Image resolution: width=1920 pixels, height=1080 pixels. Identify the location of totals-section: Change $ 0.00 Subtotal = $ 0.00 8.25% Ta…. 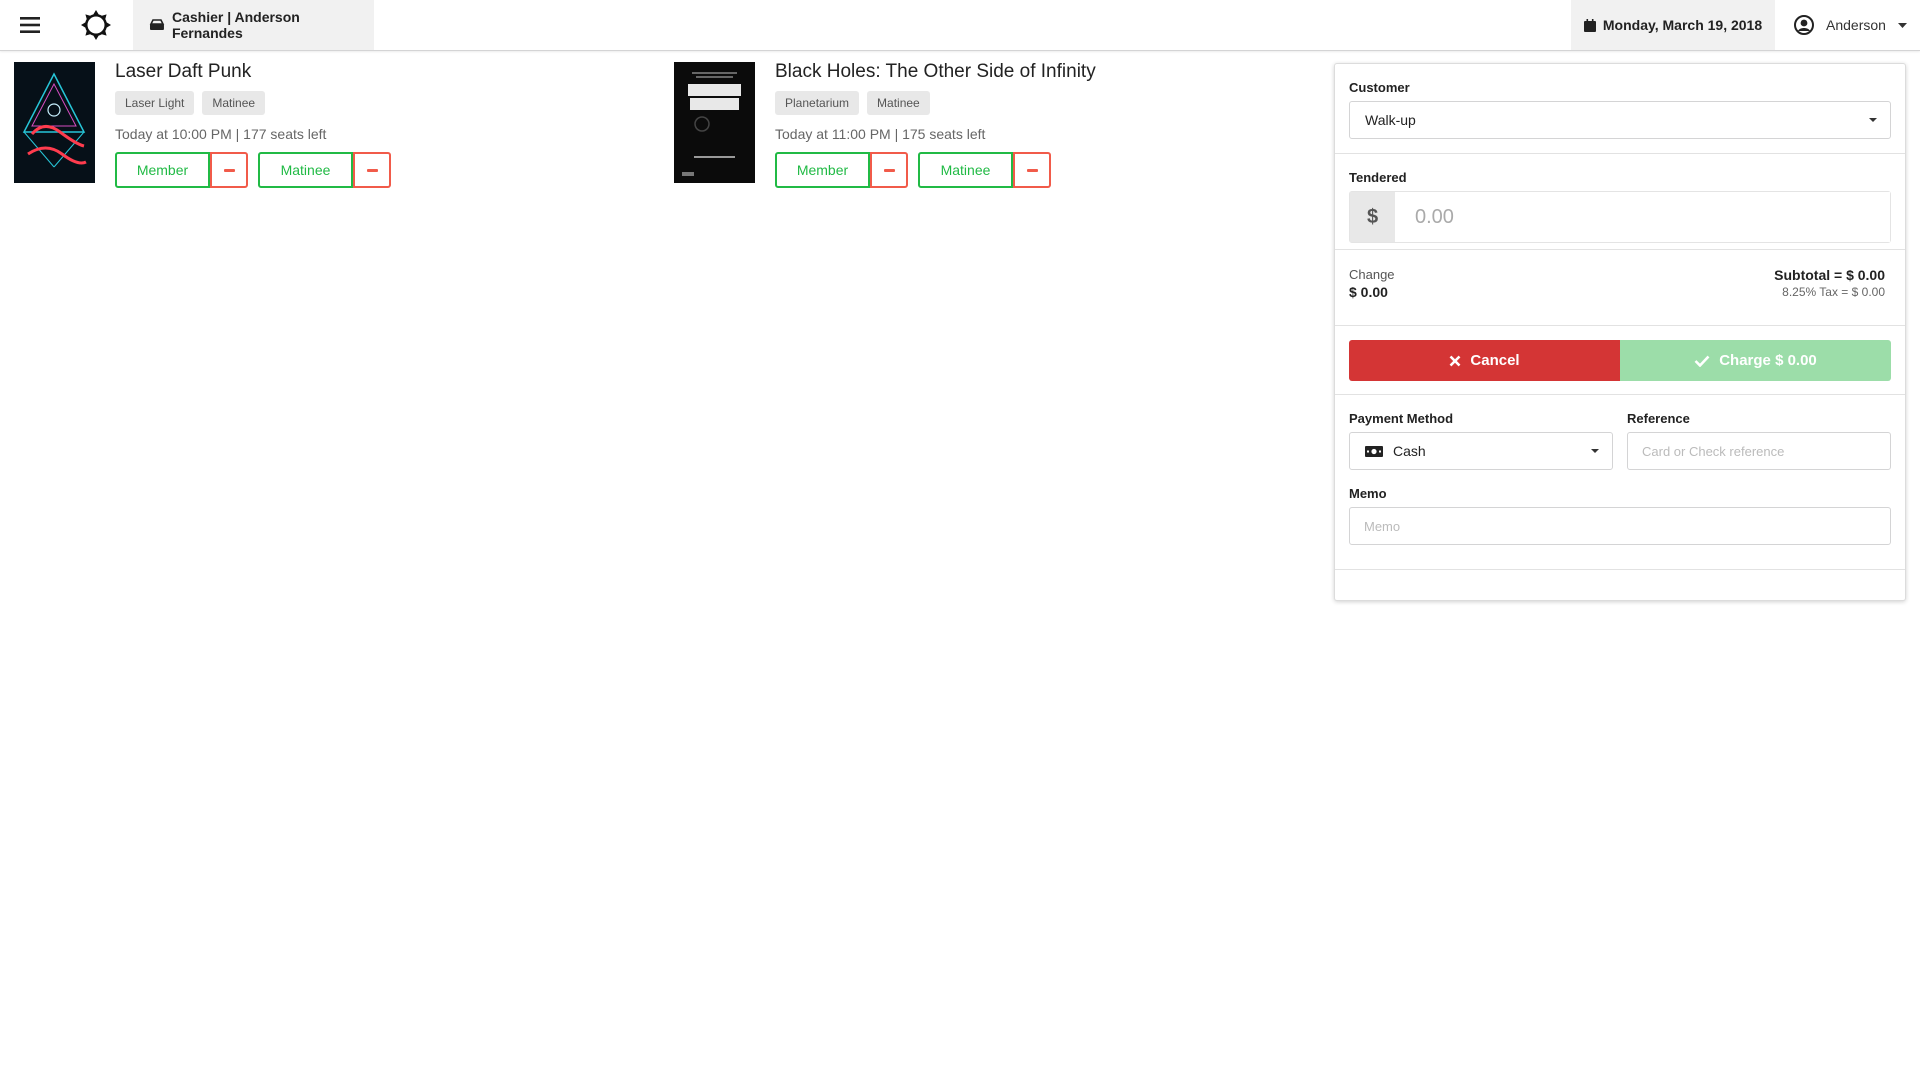
(1620, 288).